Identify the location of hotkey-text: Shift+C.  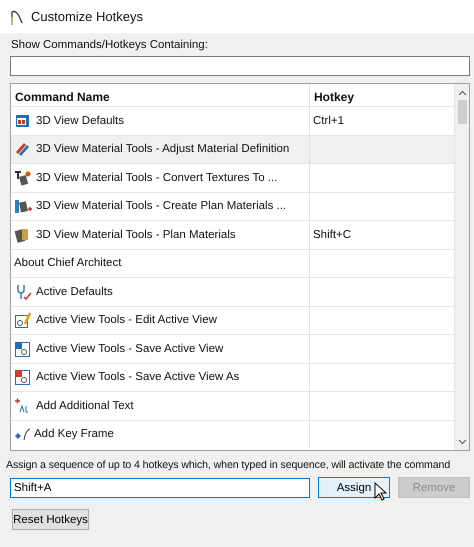
(332, 234).